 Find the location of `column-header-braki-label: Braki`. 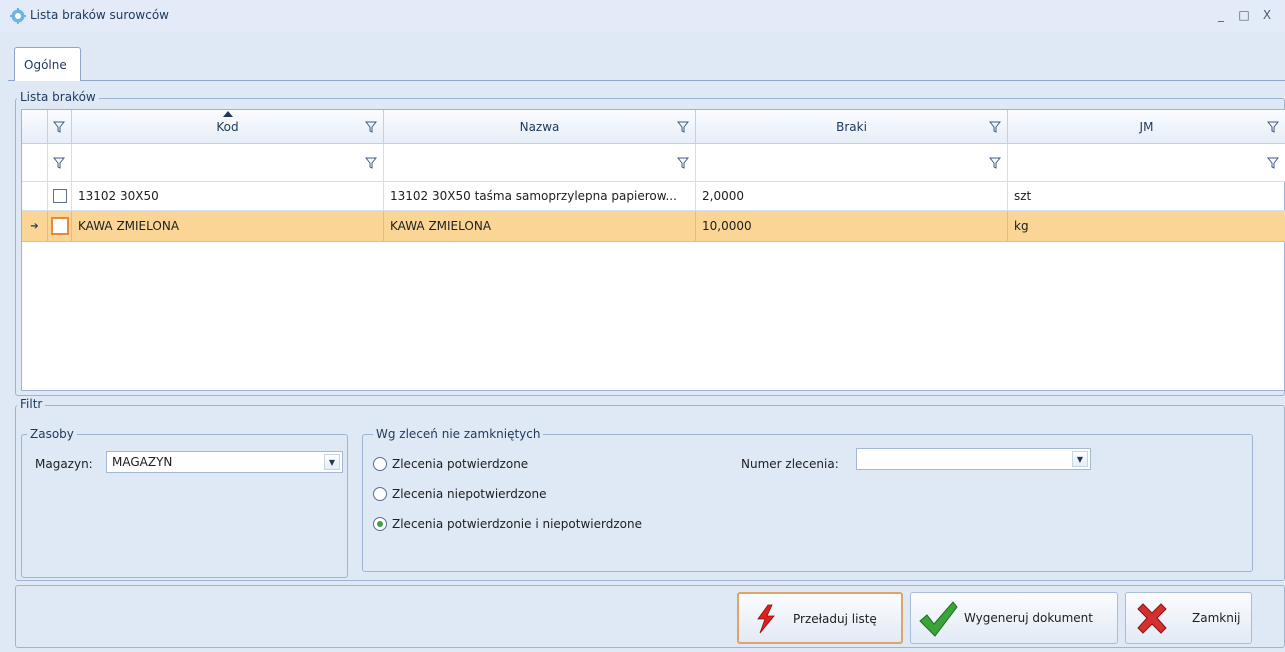

column-header-braki-label: Braki is located at coordinates (851, 126).